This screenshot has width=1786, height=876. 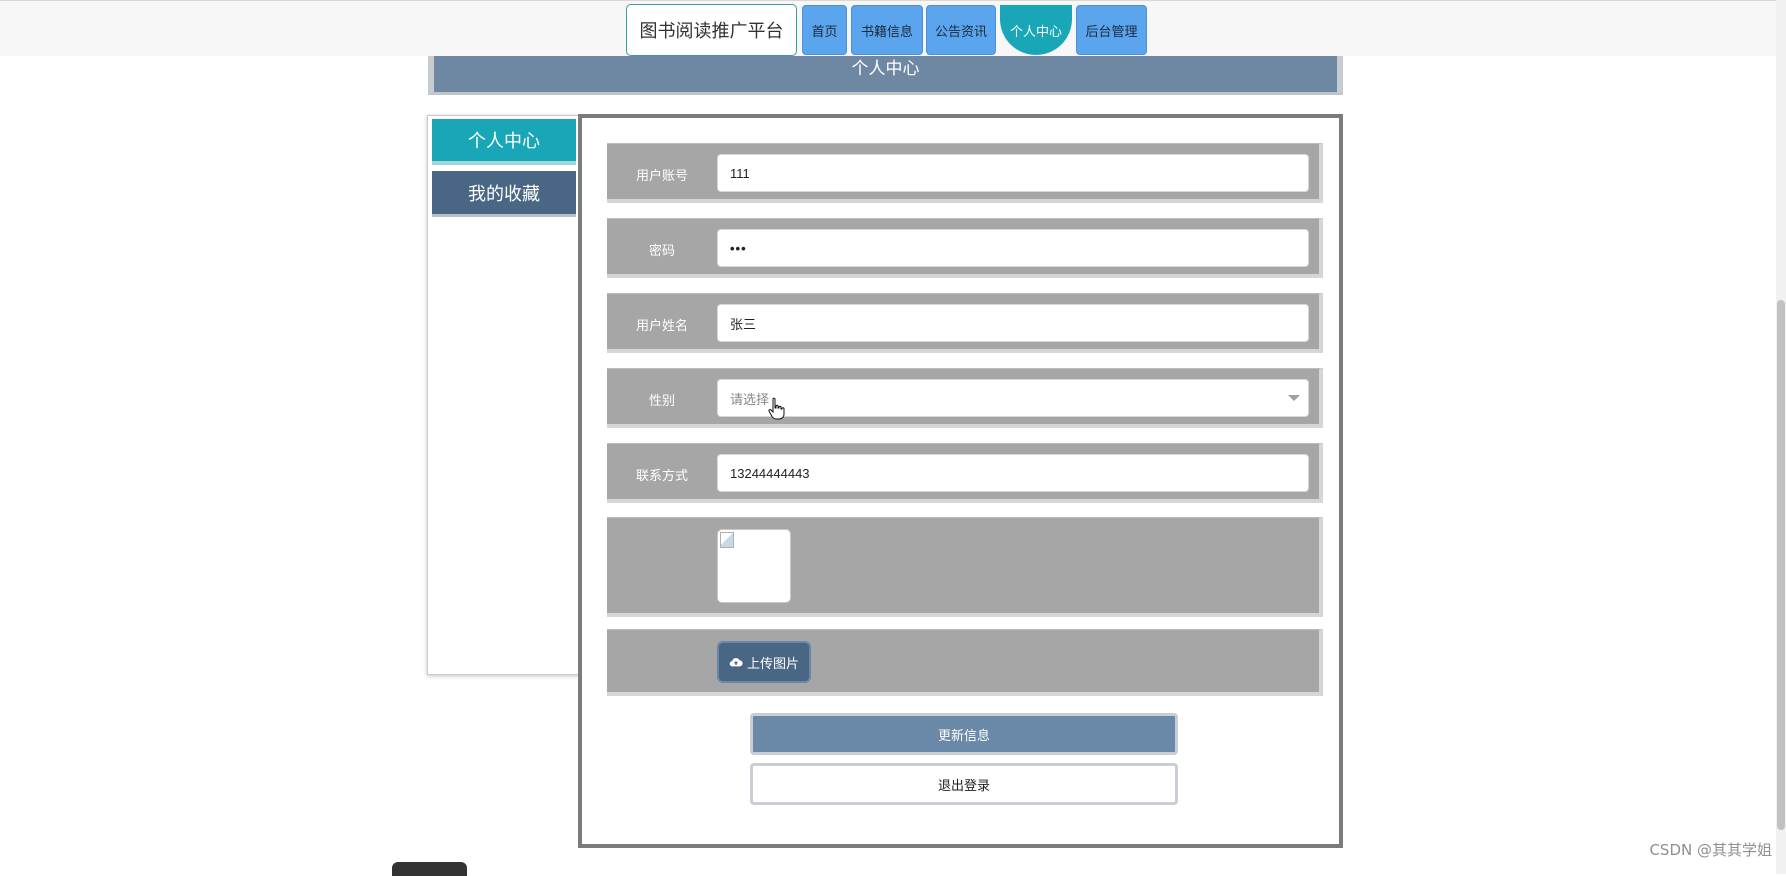 I want to click on page-title: 个人中心, so click(x=886, y=67).